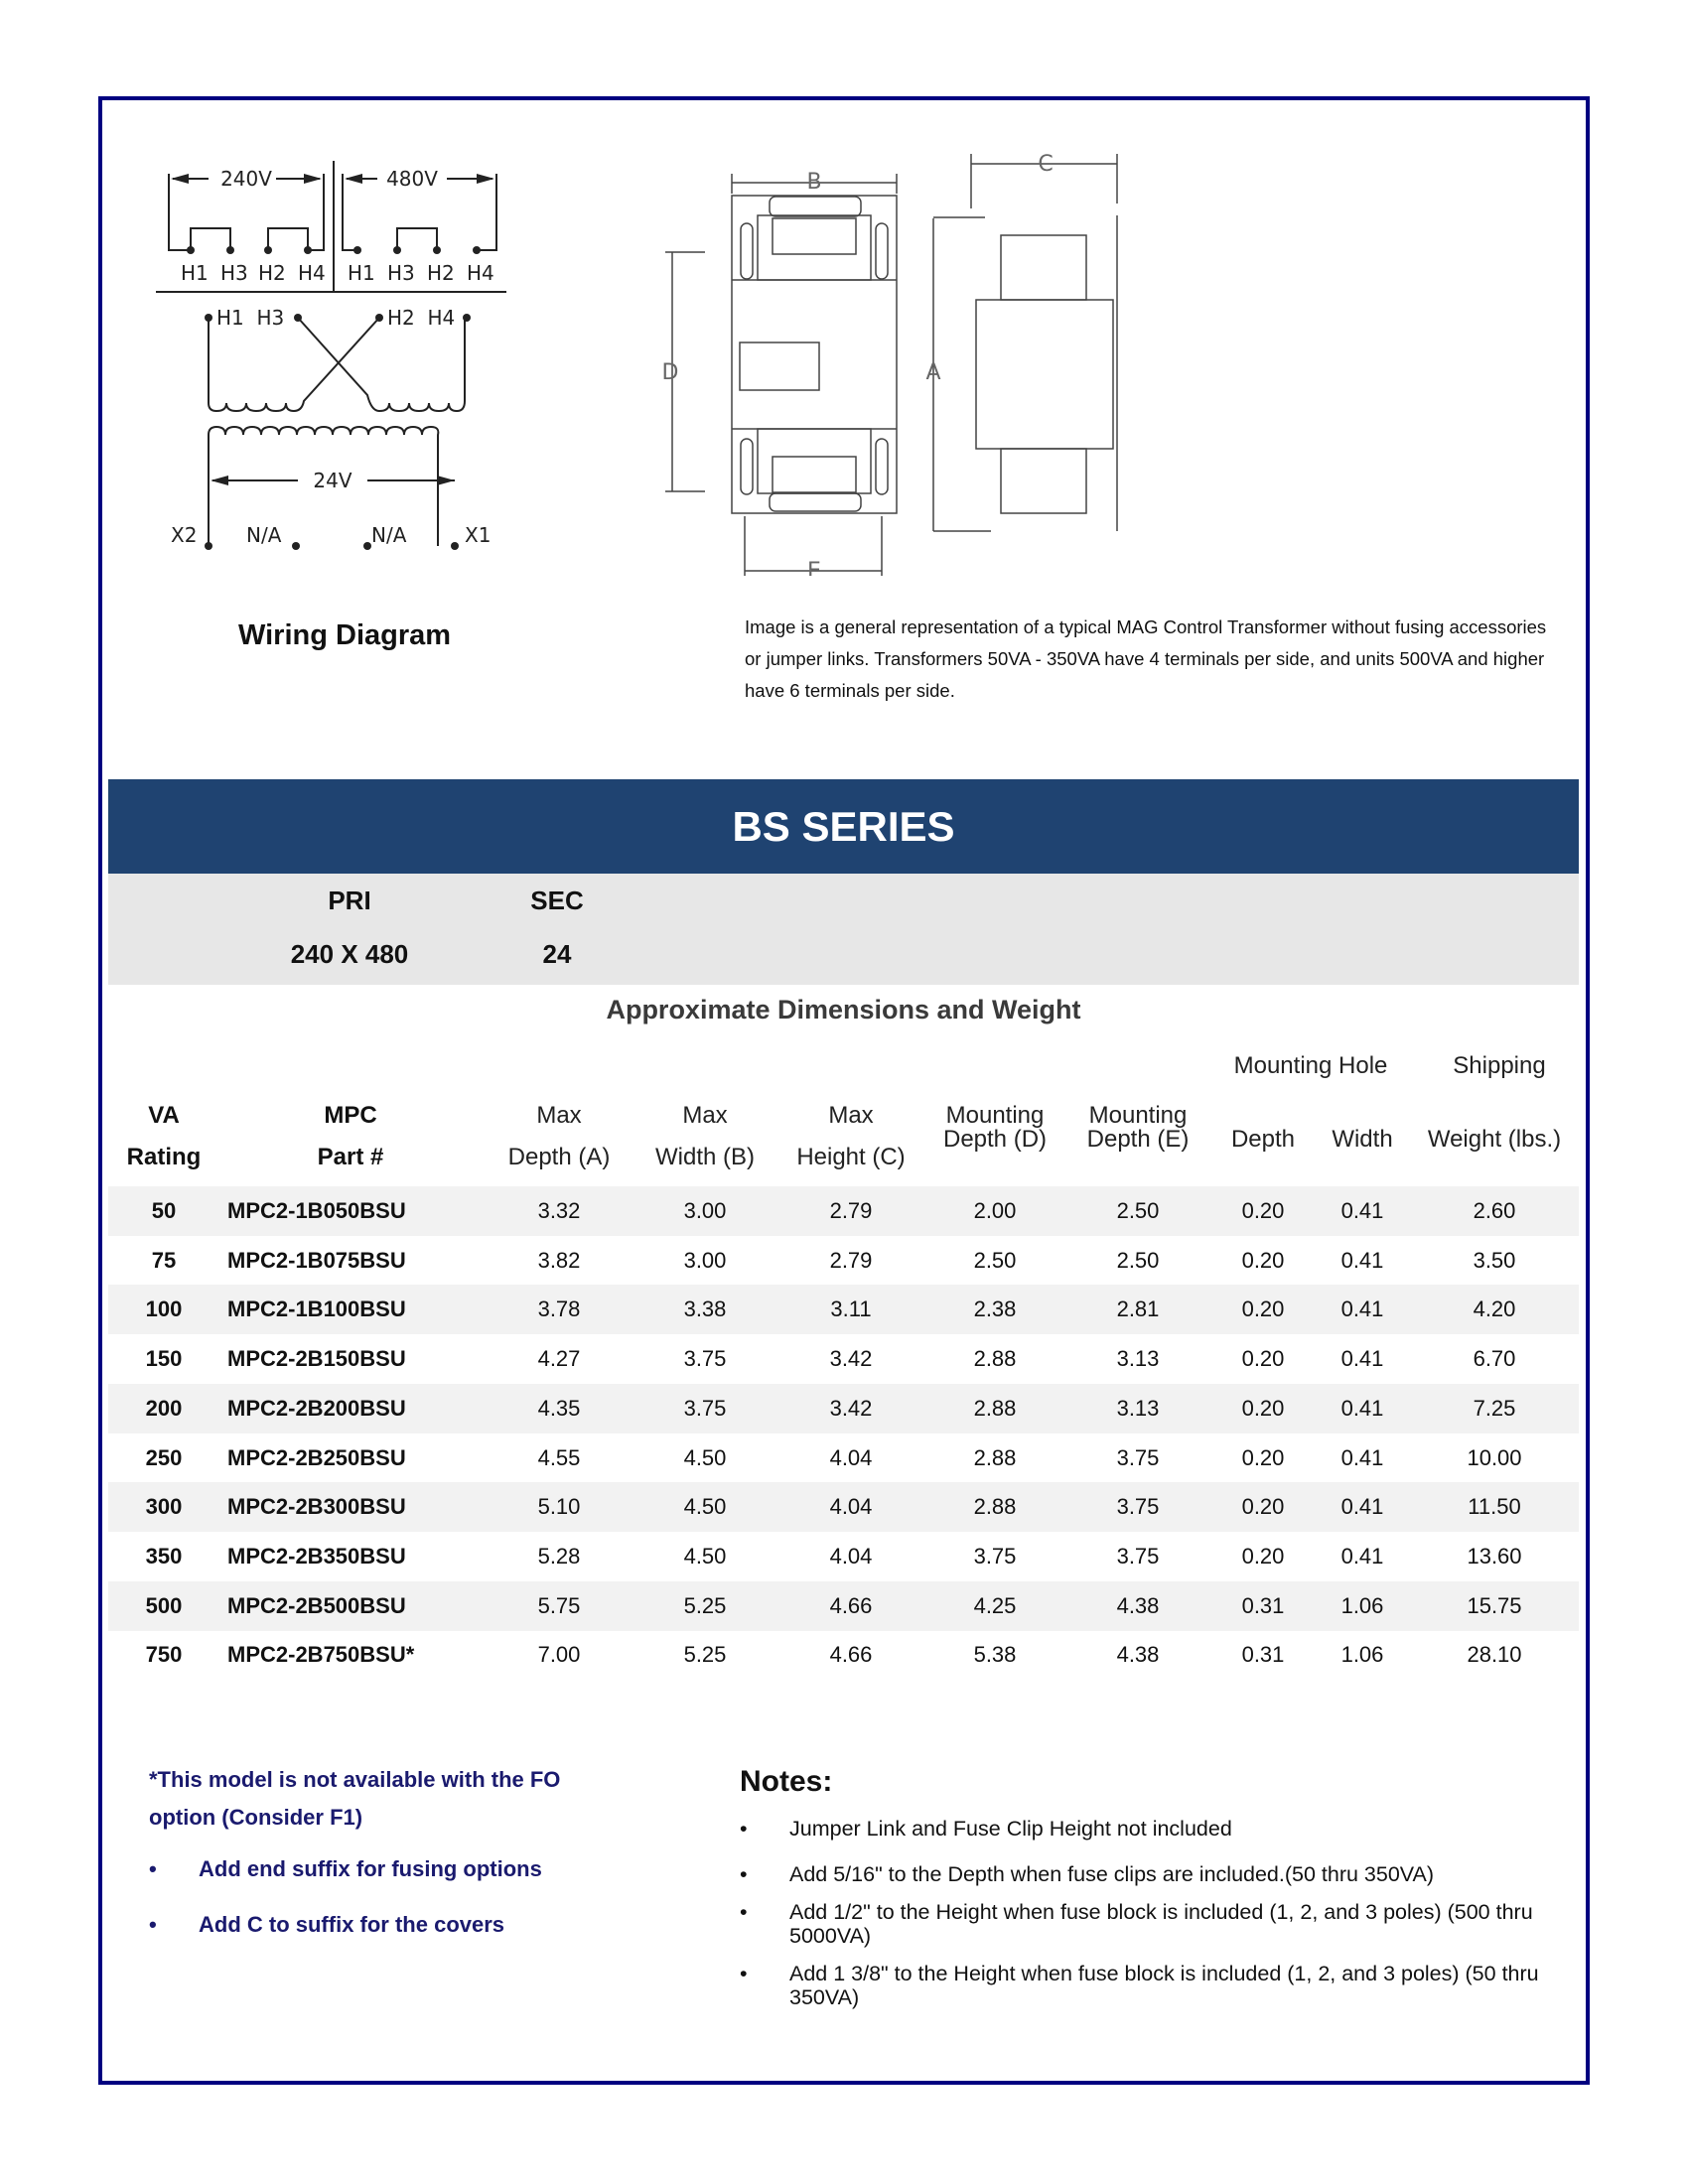  Describe the element at coordinates (321, 1655) in the screenshot. I see `table-cell: MPC2-2B750BSU*` at that location.